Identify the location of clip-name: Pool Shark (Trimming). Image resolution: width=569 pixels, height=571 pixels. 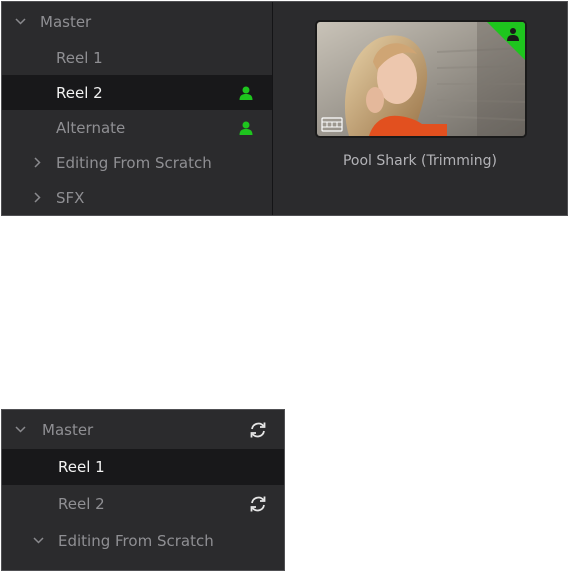
(420, 161).